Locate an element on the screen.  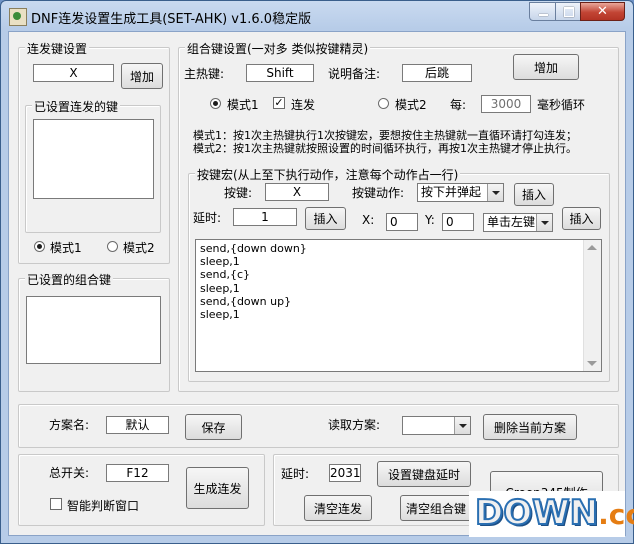
generate-button: 生成连发 is located at coordinates (217, 488).